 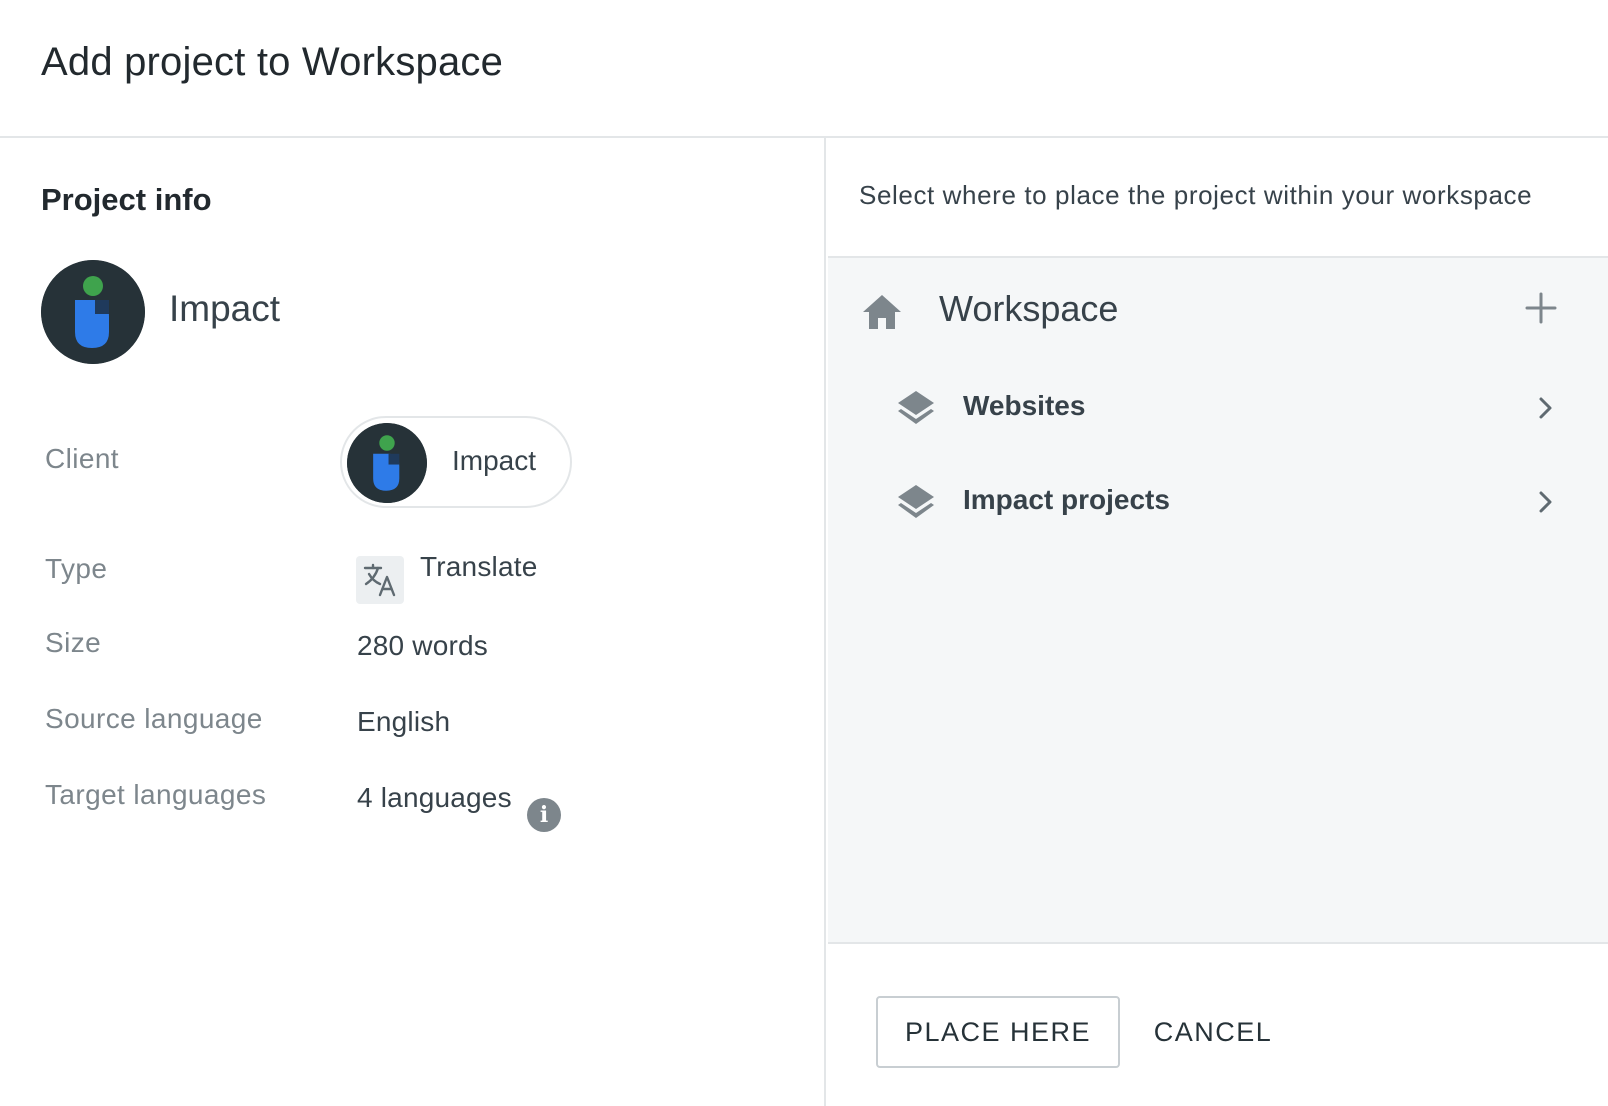 I want to click on info-icon: i, so click(x=544, y=815).